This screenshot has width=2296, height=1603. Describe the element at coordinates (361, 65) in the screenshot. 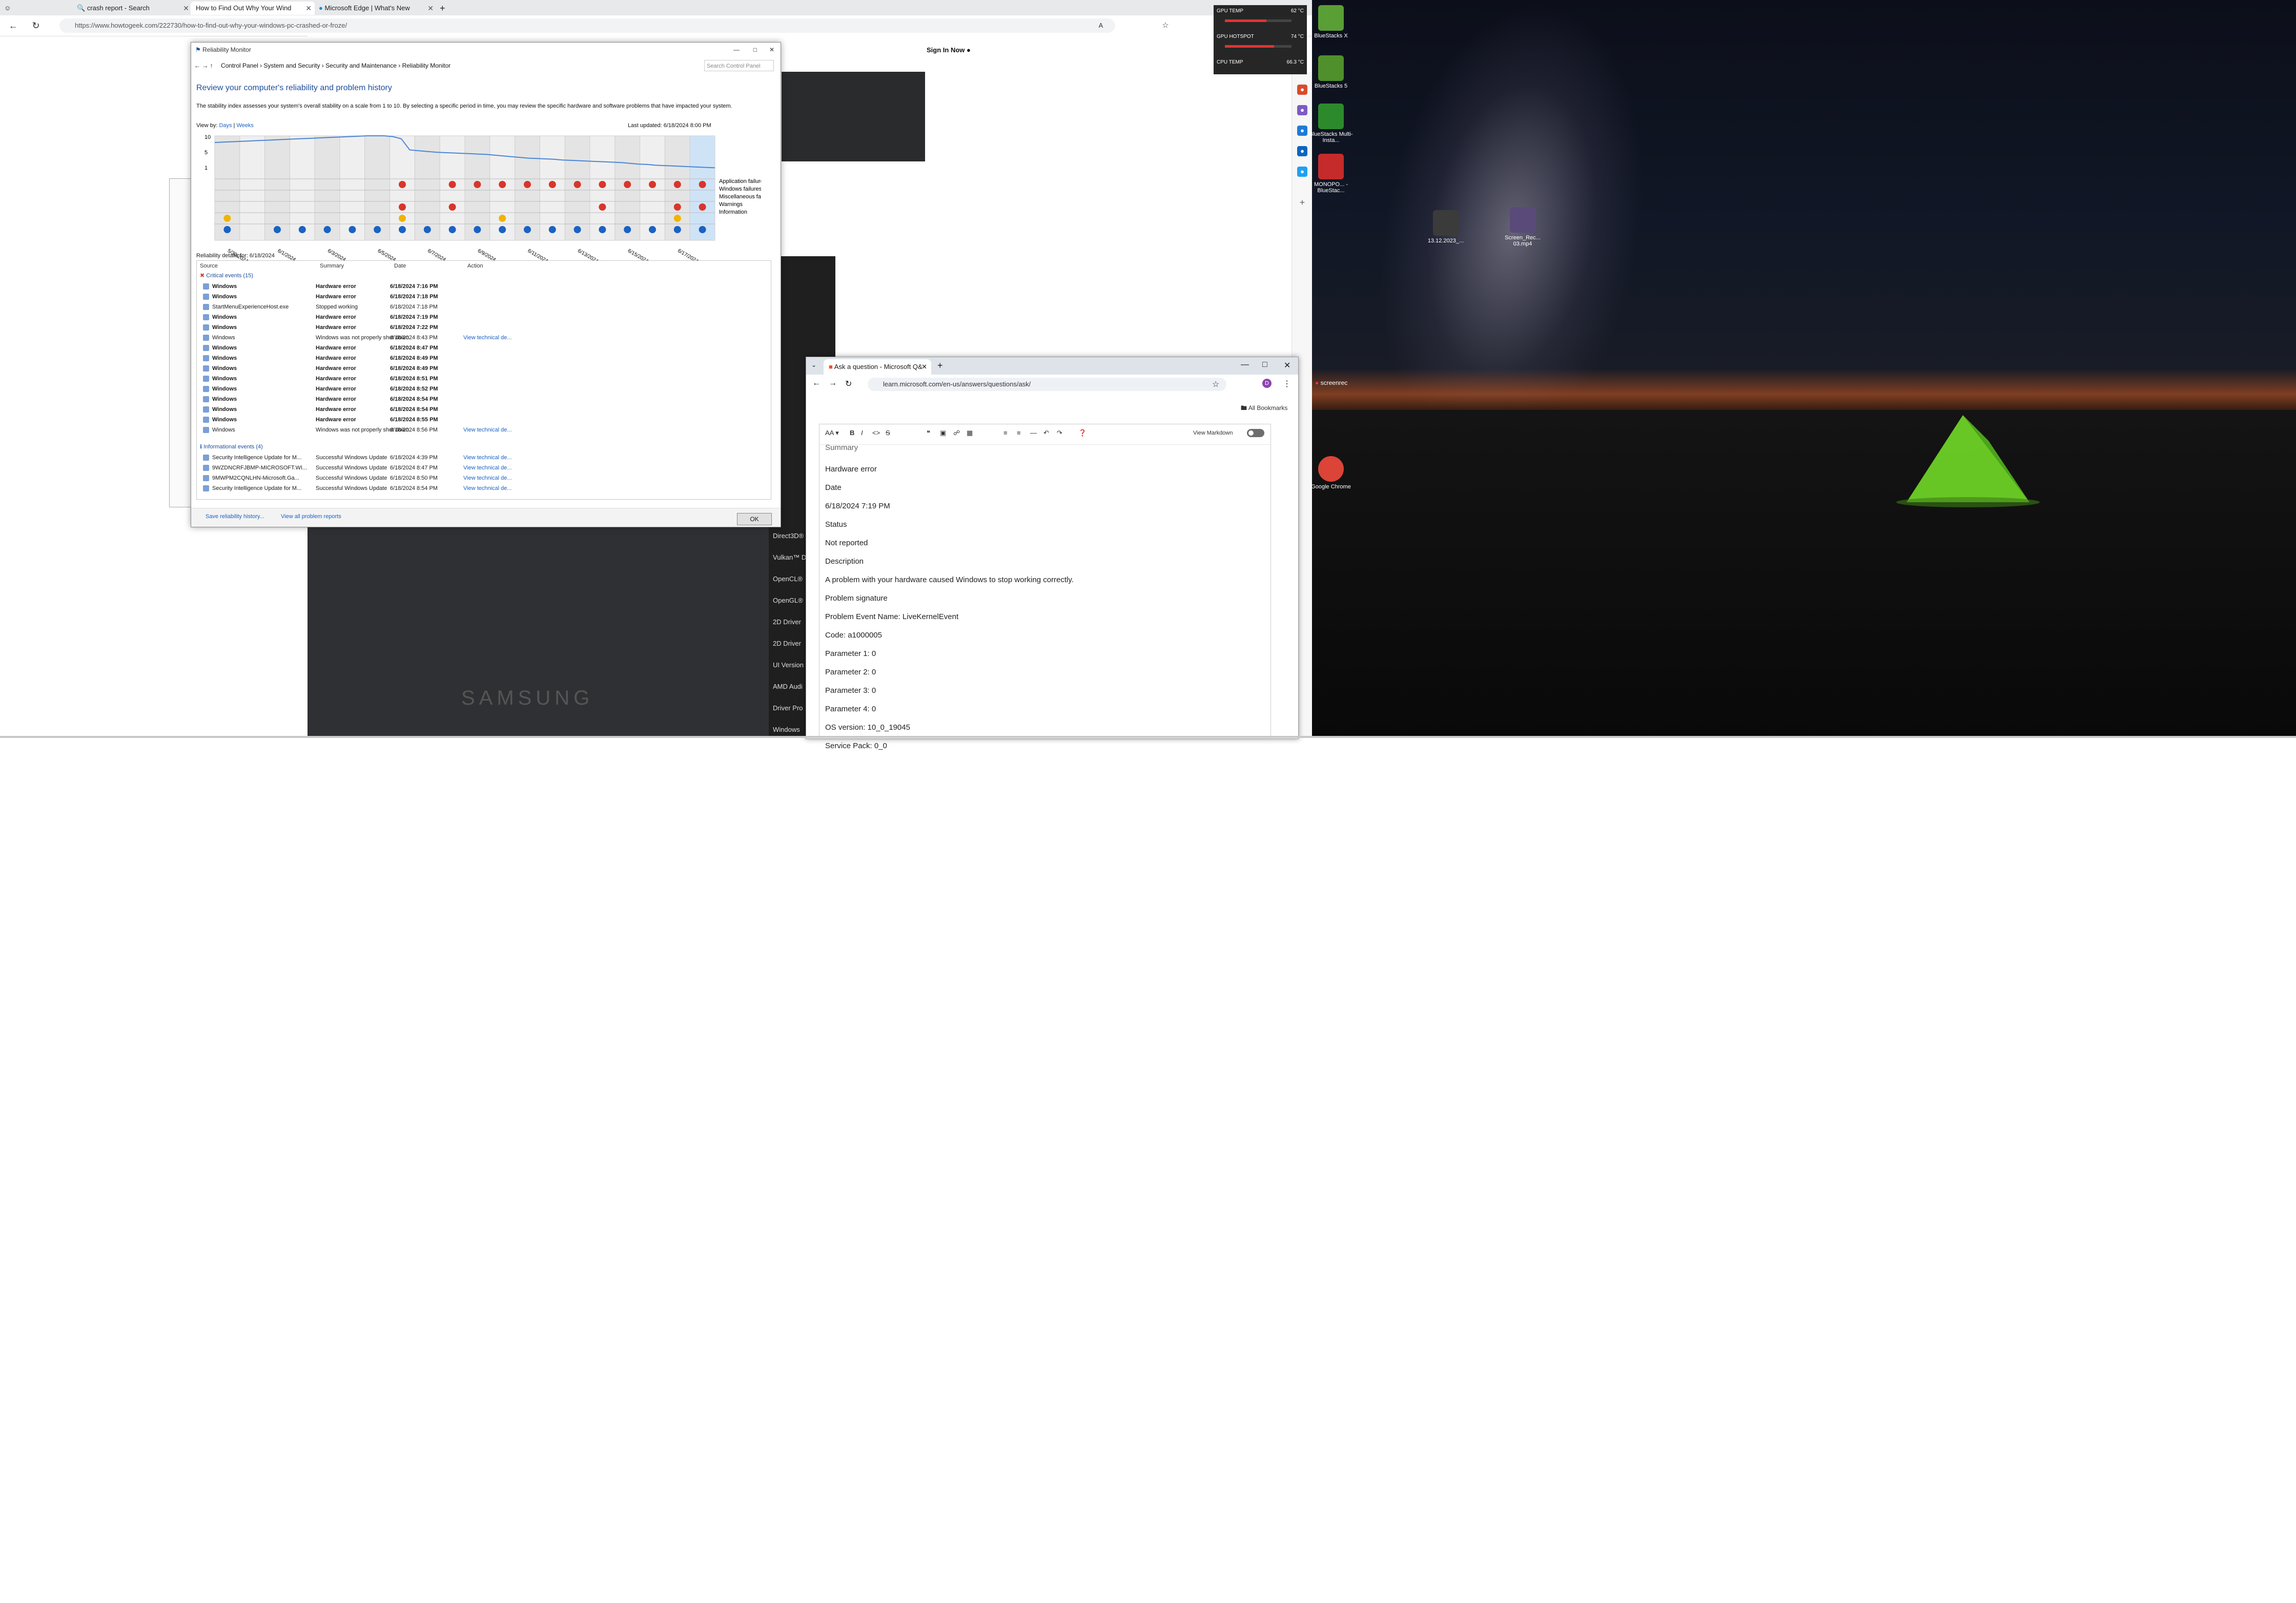

I see `breadcrumb-item: Security and Maintenance` at that location.